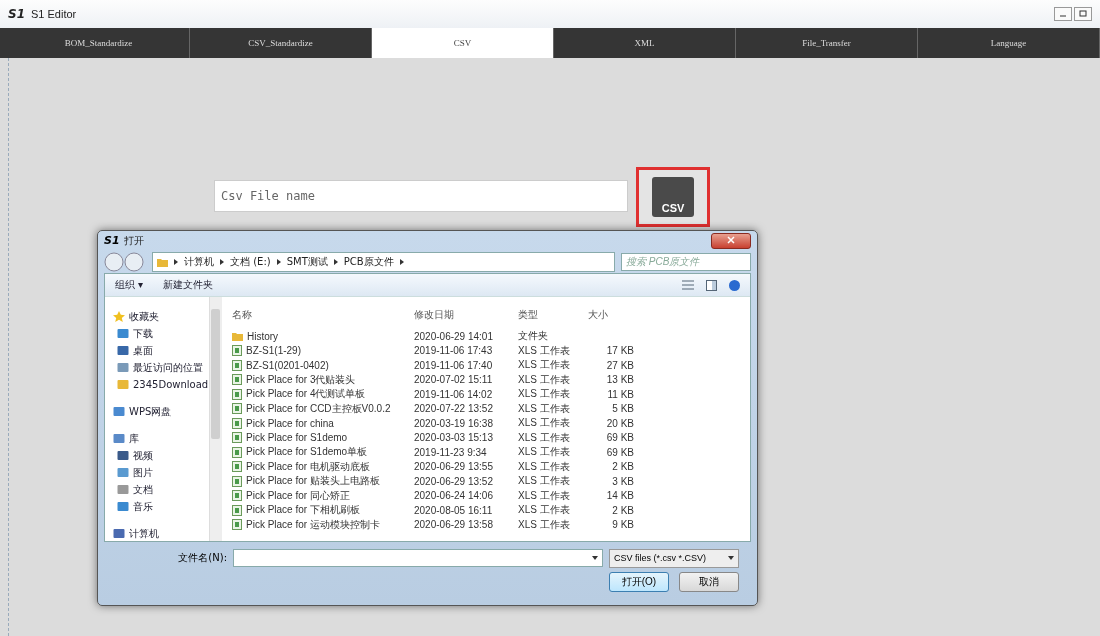  I want to click on table-cell-text: 2019-11-06 14:02, so click(454, 394).